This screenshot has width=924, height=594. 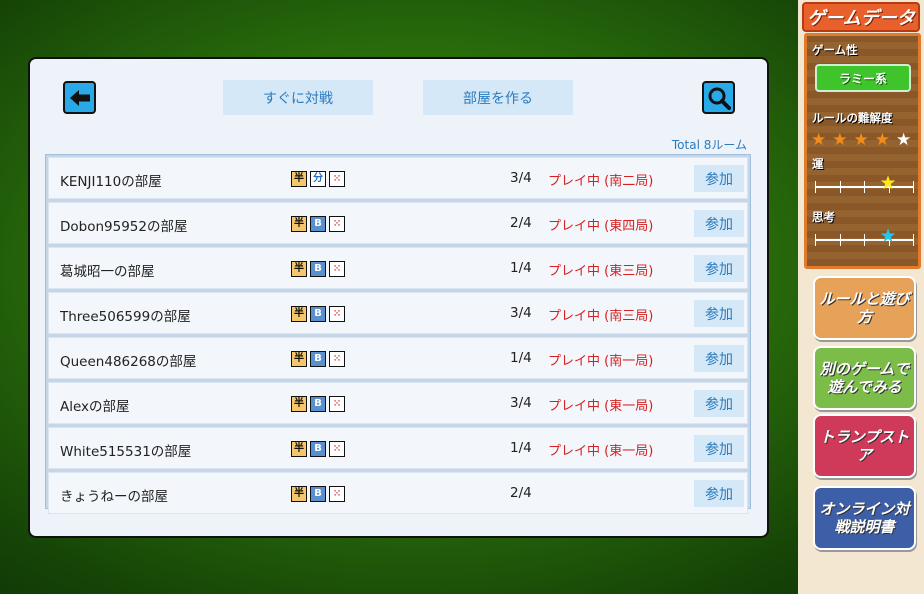 I want to click on back-button, so click(x=79, y=97).